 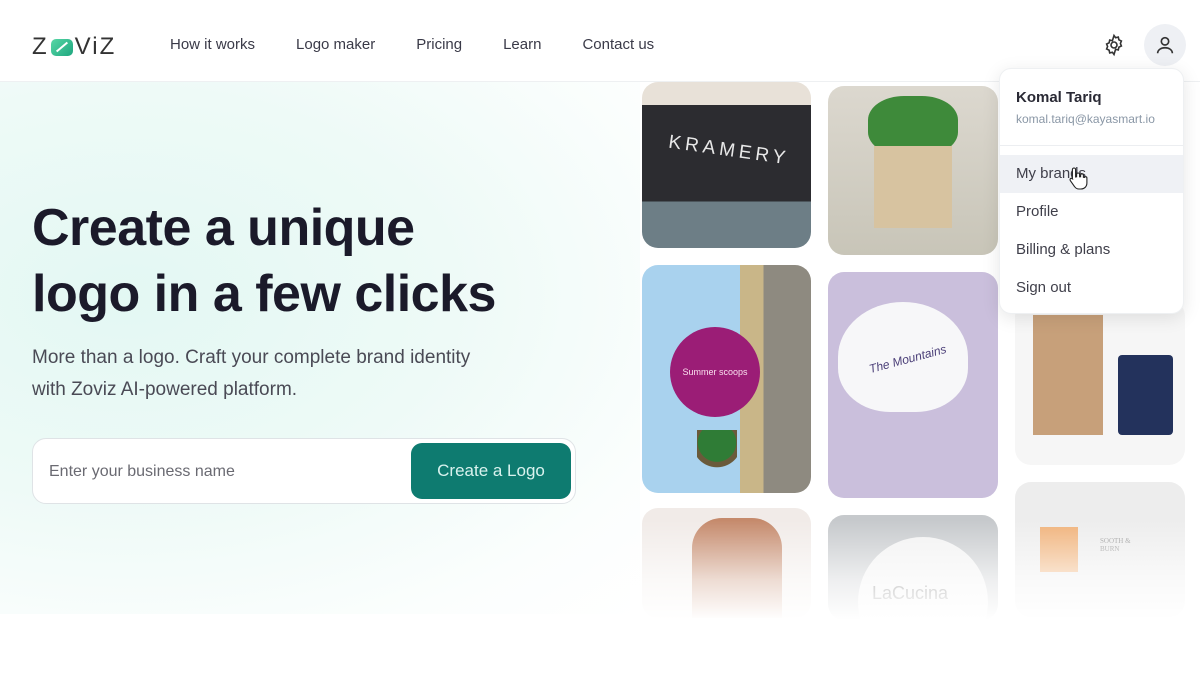 What do you see at coordinates (491, 471) in the screenshot?
I see `create-logo-button: Create a Logo` at bounding box center [491, 471].